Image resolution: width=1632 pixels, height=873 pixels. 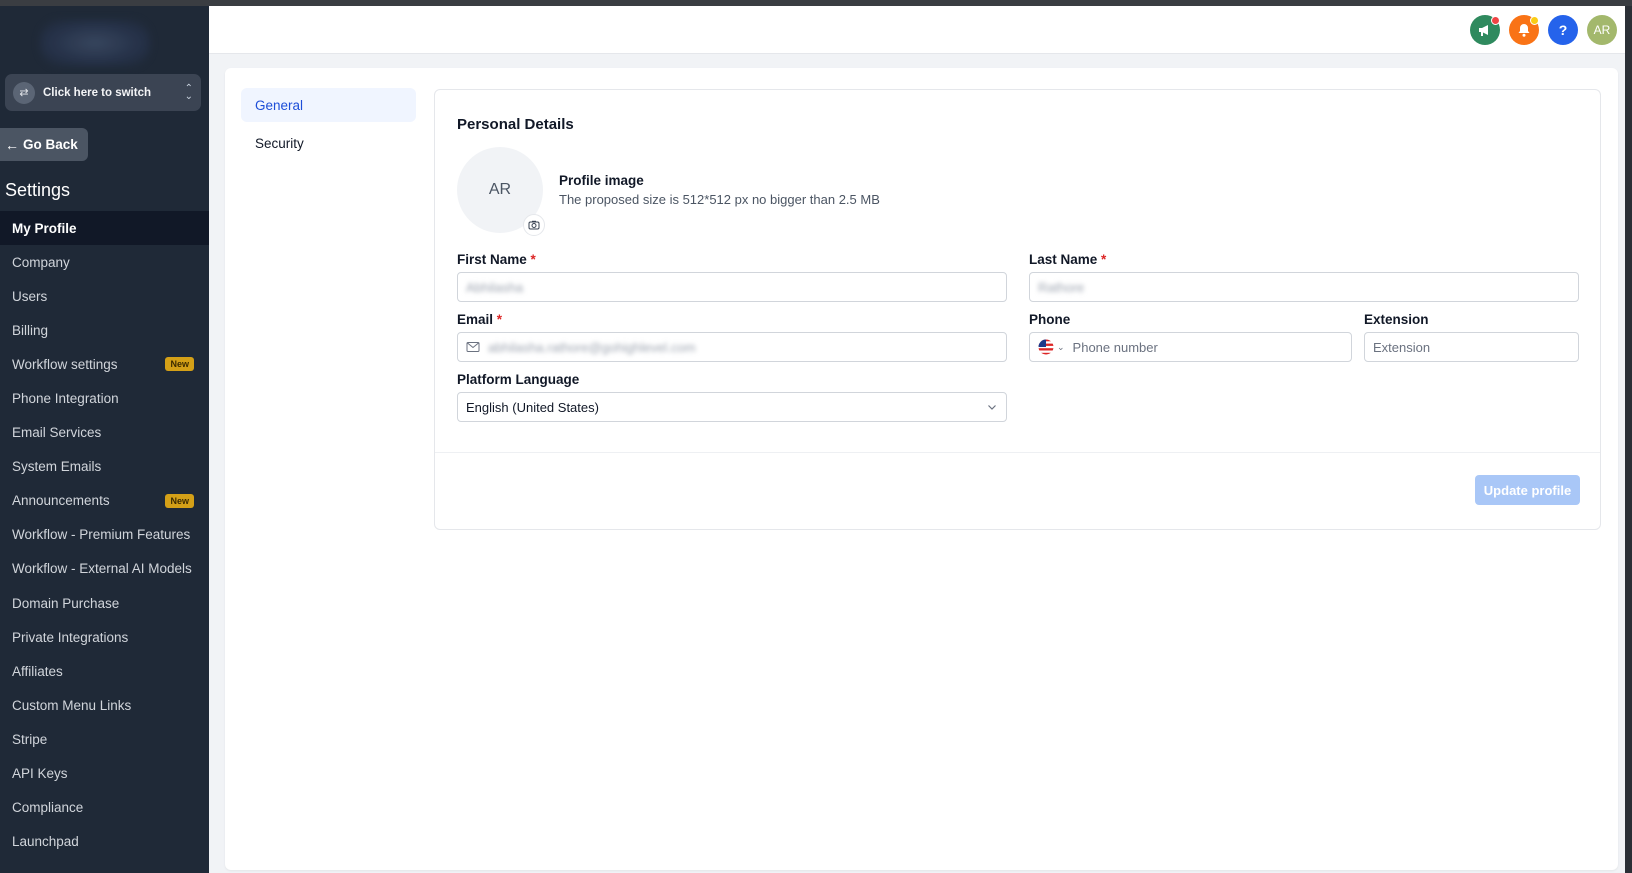 What do you see at coordinates (61, 501) in the screenshot?
I see `sidebar-item-label: Announcements` at bounding box center [61, 501].